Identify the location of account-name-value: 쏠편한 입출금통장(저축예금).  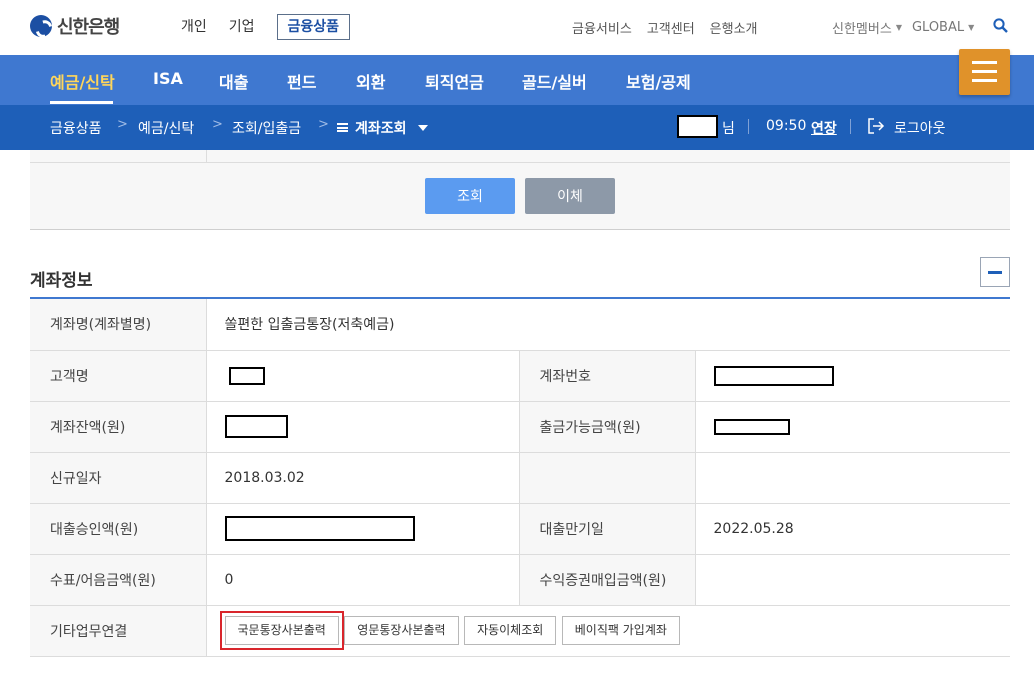
(607, 325).